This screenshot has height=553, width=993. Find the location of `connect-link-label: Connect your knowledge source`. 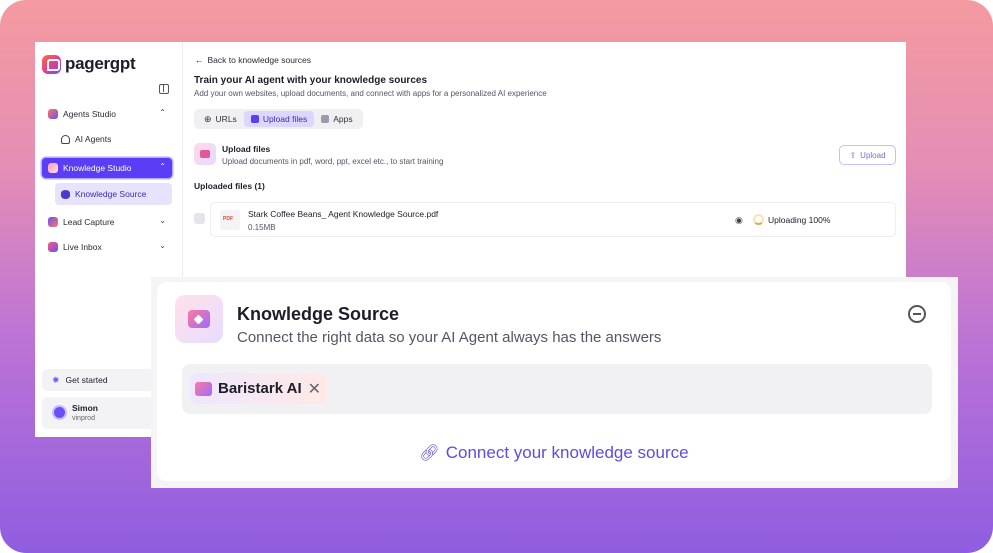

connect-link-label: Connect your knowledge source is located at coordinates (567, 452).